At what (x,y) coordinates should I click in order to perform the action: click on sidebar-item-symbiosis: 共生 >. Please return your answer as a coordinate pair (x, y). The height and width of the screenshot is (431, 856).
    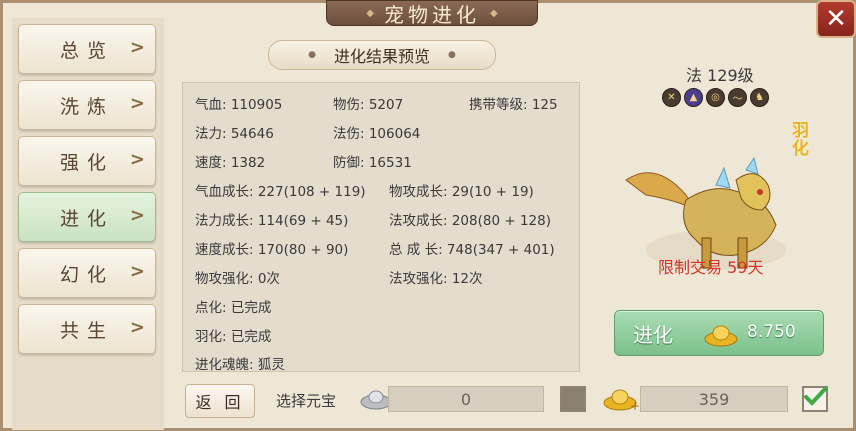
    Looking at the image, I should click on (87, 329).